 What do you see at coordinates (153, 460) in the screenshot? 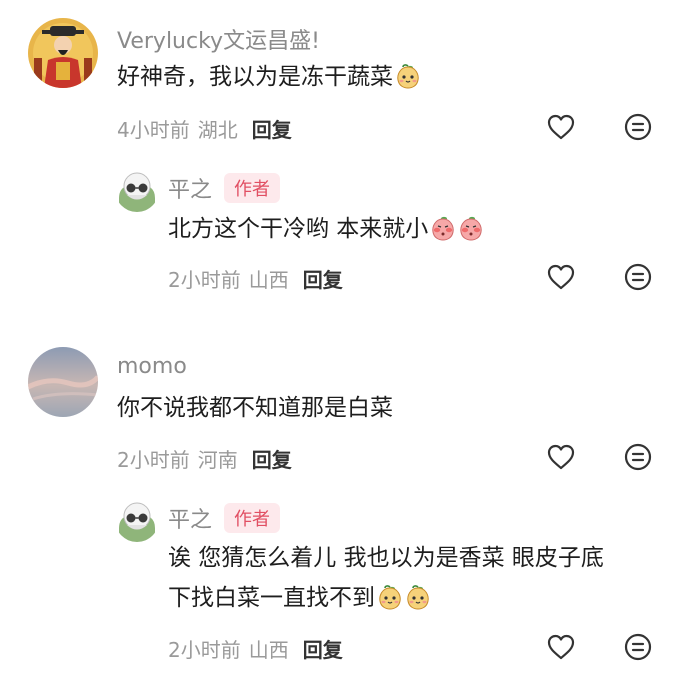
I see `comment-time: 2小时前` at bounding box center [153, 460].